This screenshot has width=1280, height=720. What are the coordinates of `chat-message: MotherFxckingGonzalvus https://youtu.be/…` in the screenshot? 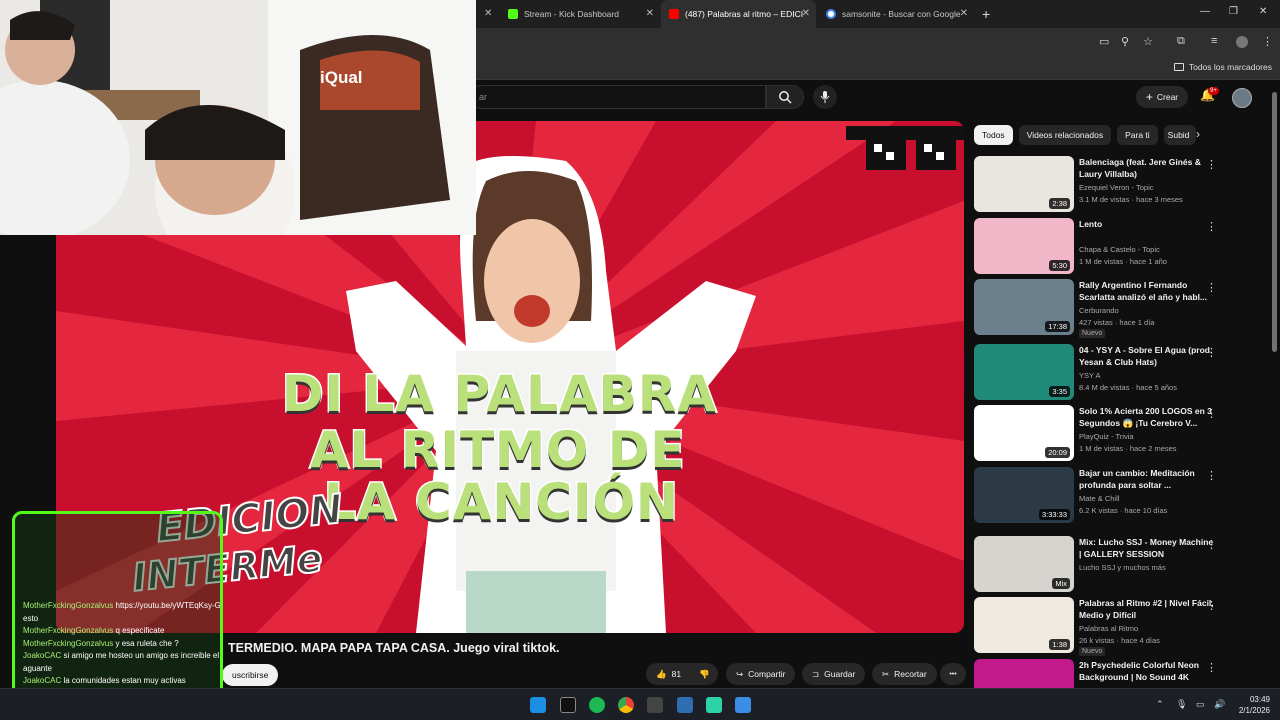 It's located at (121, 612).